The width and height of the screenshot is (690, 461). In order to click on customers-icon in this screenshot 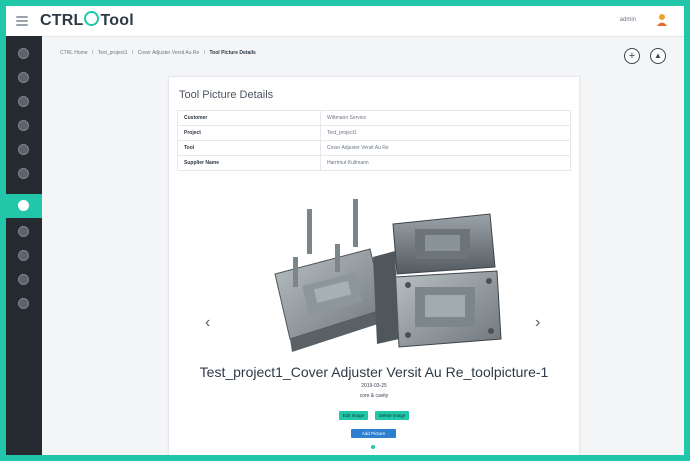, I will do `click(23, 77)`.